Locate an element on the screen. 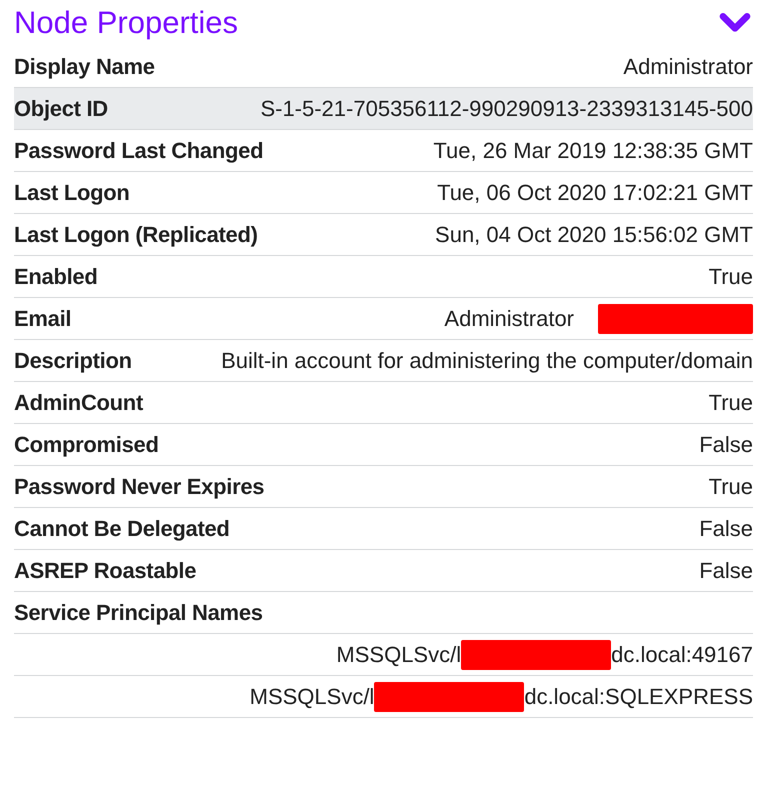 This screenshot has height=796, width=761. property-label: Password Last Changed is located at coordinates (139, 151).